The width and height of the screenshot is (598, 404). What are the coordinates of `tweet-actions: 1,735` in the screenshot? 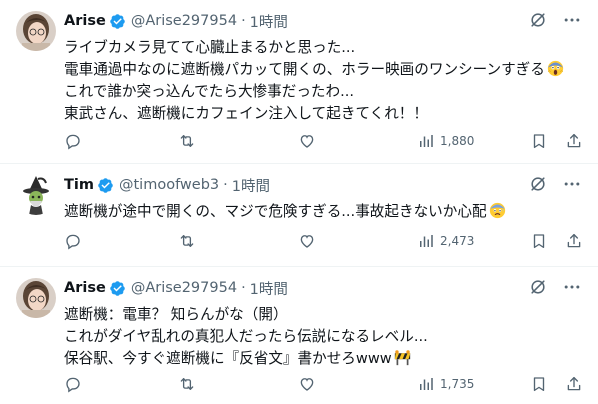 It's located at (324, 384).